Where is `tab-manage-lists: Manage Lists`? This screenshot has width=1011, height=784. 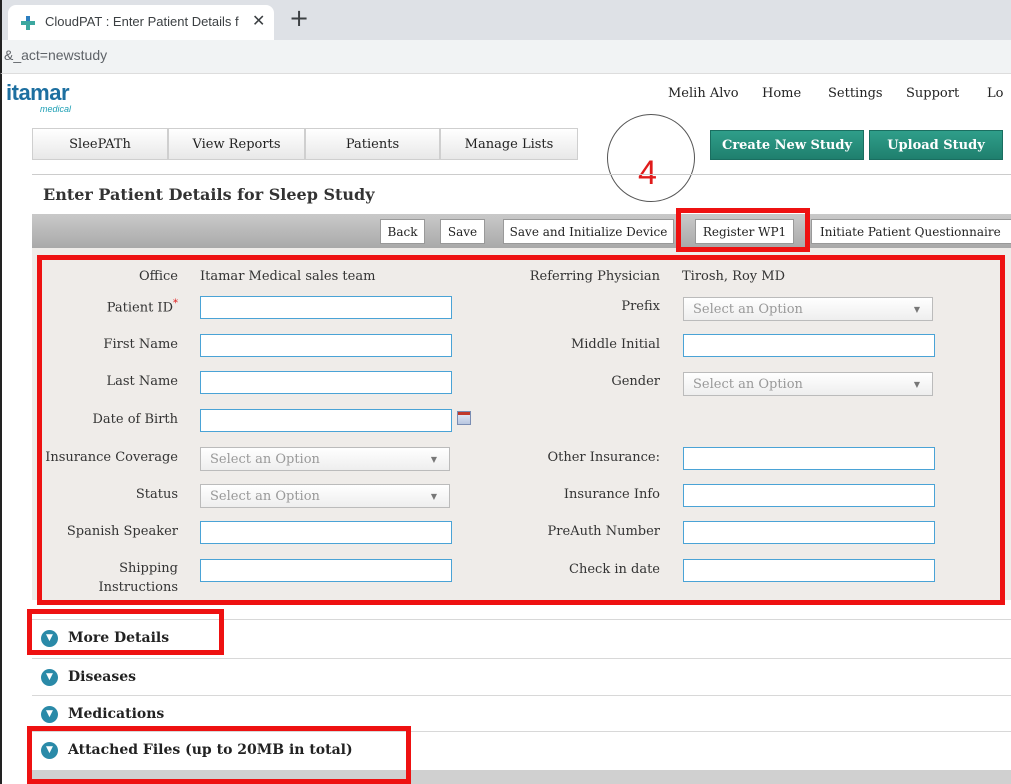 tab-manage-lists: Manage Lists is located at coordinates (509, 144).